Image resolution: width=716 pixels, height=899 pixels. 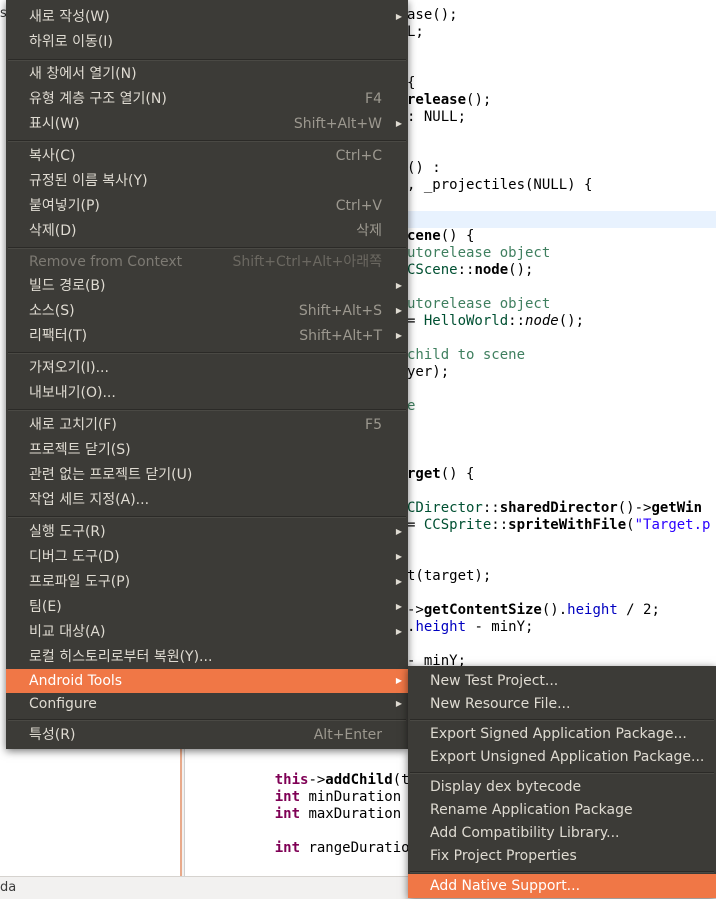 What do you see at coordinates (466, 270) in the screenshot?
I see `code-token: ::` at bounding box center [466, 270].